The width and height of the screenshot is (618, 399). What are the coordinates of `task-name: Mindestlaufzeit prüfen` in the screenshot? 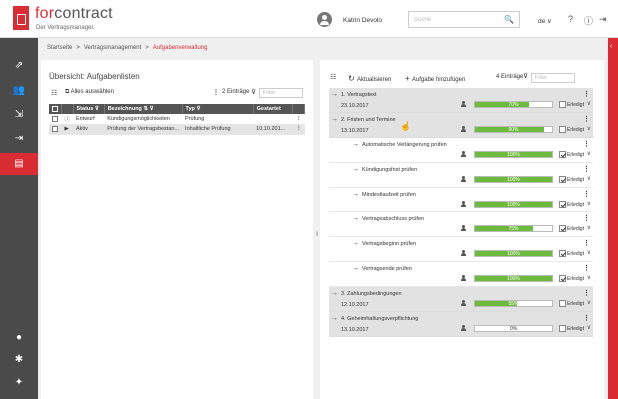 It's located at (389, 195).